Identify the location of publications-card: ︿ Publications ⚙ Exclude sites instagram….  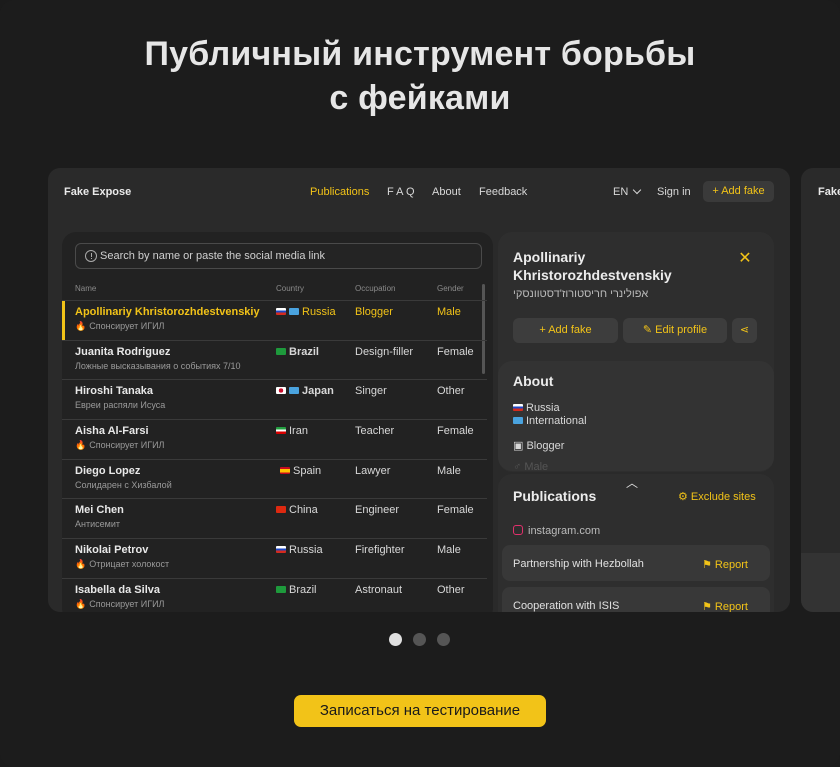
(636, 543).